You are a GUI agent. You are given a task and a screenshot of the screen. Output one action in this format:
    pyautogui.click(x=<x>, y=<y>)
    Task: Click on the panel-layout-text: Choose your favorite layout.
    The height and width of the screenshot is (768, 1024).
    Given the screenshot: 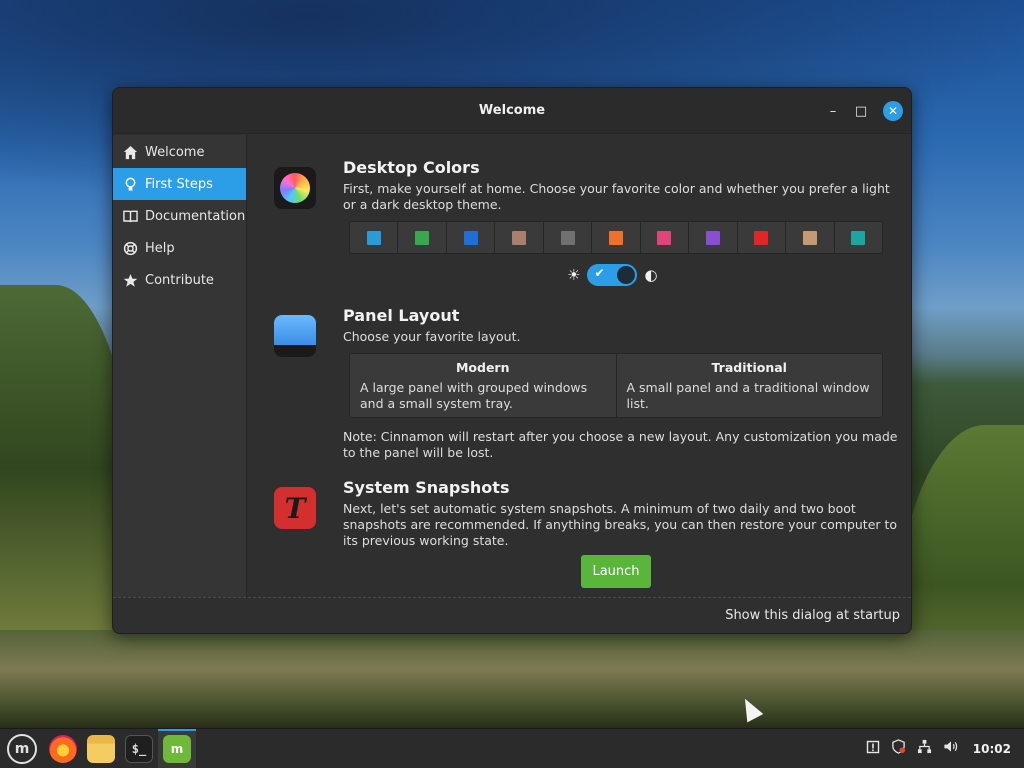 What is the action you would take?
    pyautogui.click(x=432, y=336)
    